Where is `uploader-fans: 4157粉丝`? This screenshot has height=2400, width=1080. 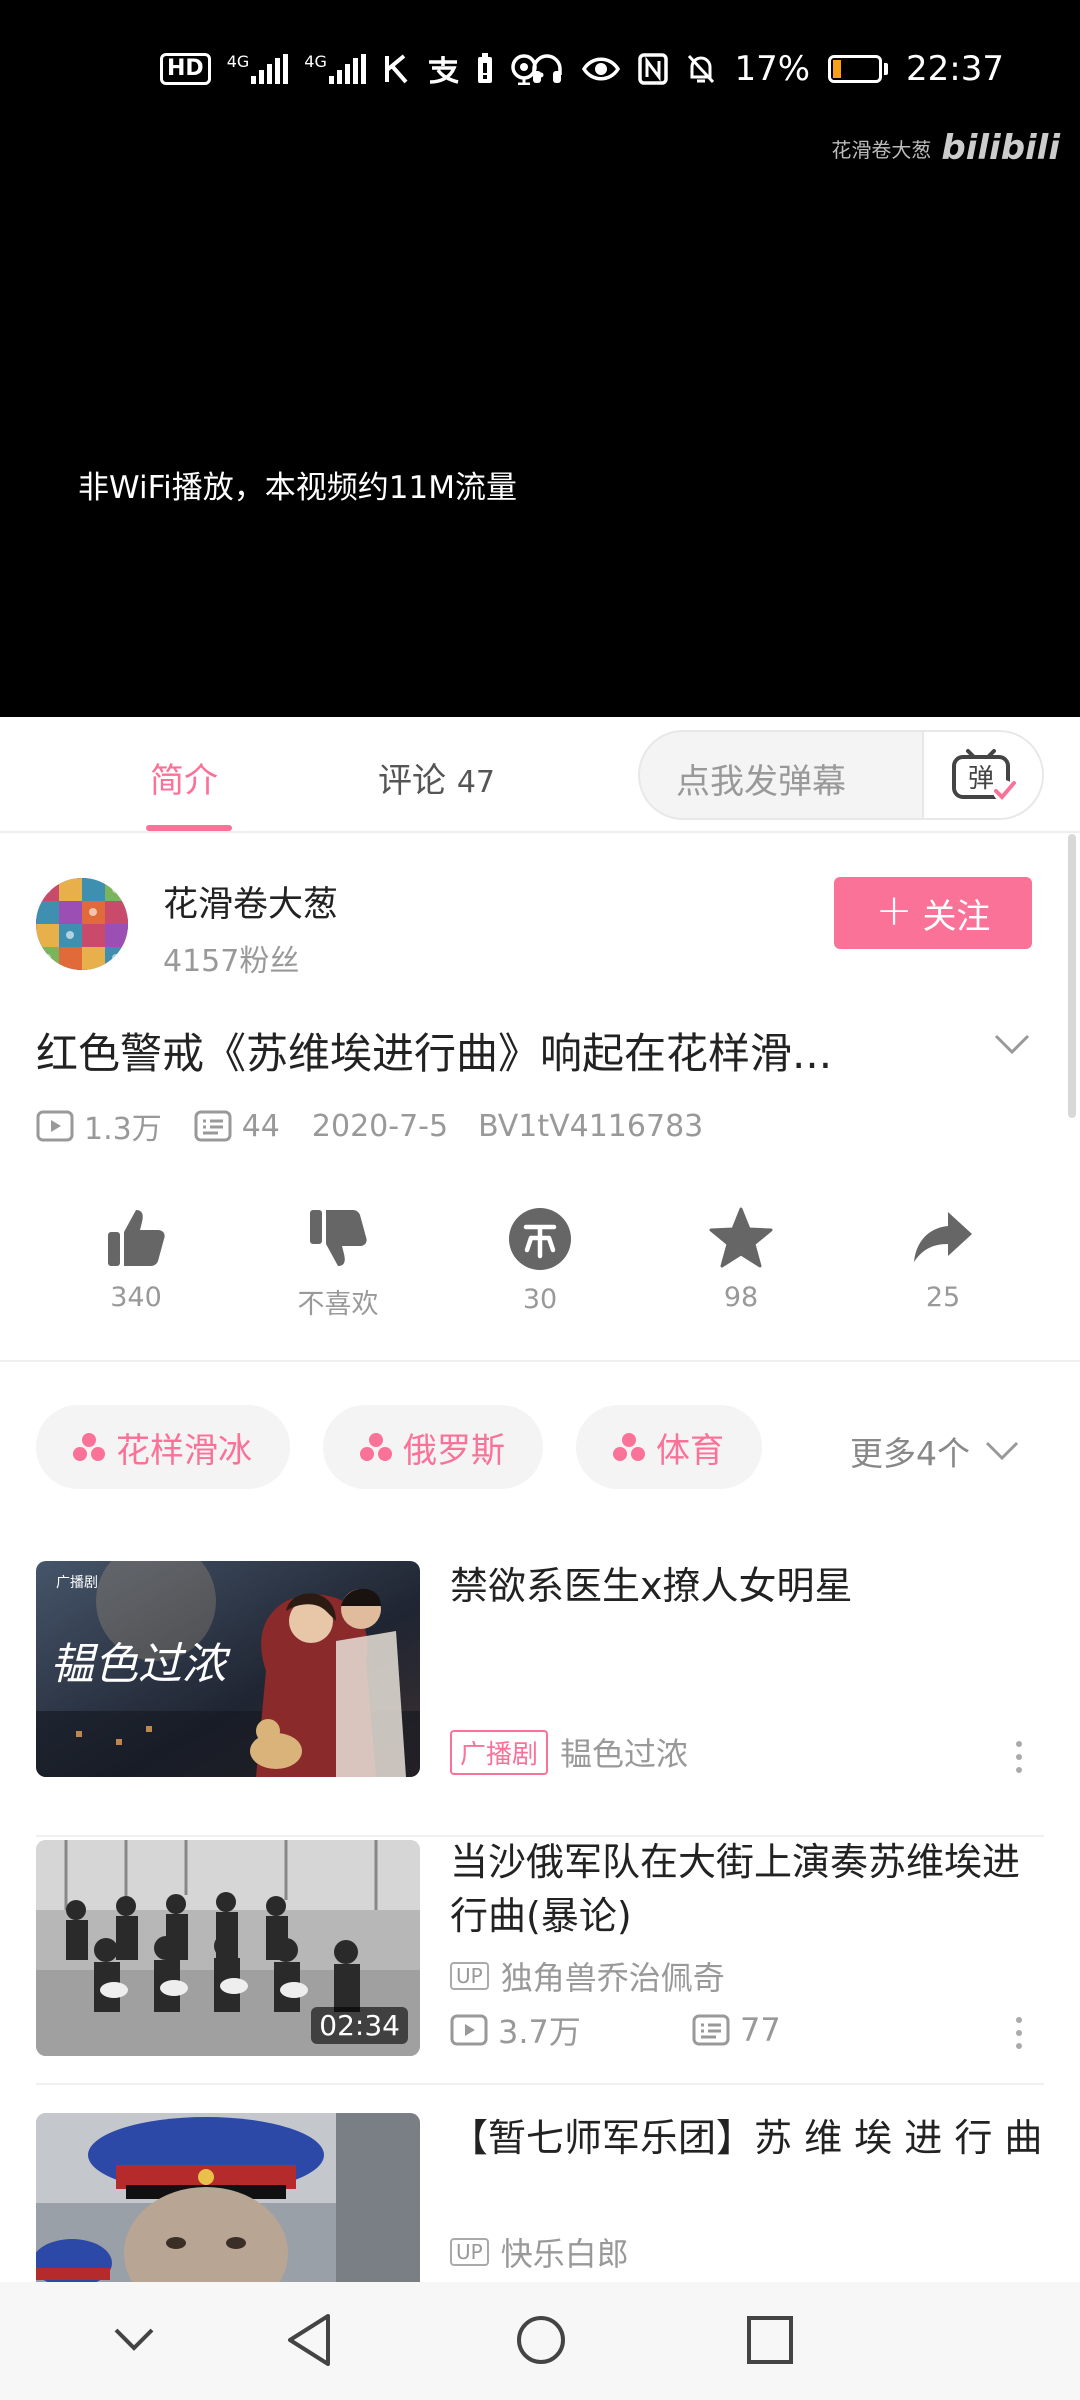 uploader-fans: 4157粉丝 is located at coordinates (231, 961).